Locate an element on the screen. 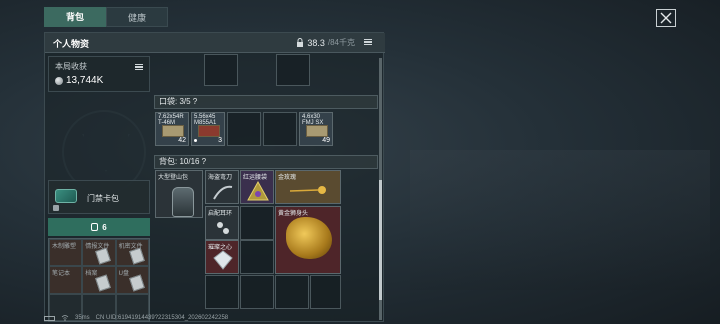  stash-item-label: 档案 is located at coordinates (91, 274).